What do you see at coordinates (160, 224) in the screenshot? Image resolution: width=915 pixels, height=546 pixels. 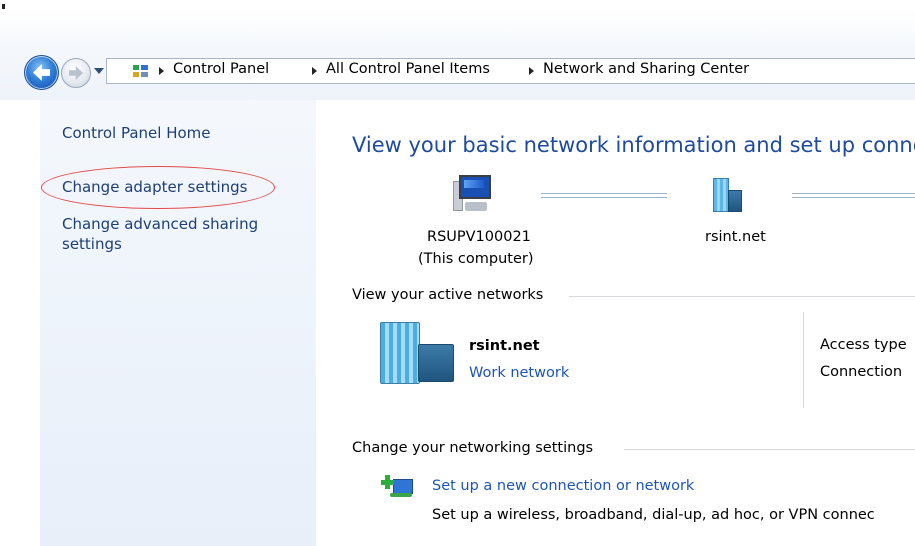 I see `change-advanced-sharing-link-line1: Change advanced sharing` at bounding box center [160, 224].